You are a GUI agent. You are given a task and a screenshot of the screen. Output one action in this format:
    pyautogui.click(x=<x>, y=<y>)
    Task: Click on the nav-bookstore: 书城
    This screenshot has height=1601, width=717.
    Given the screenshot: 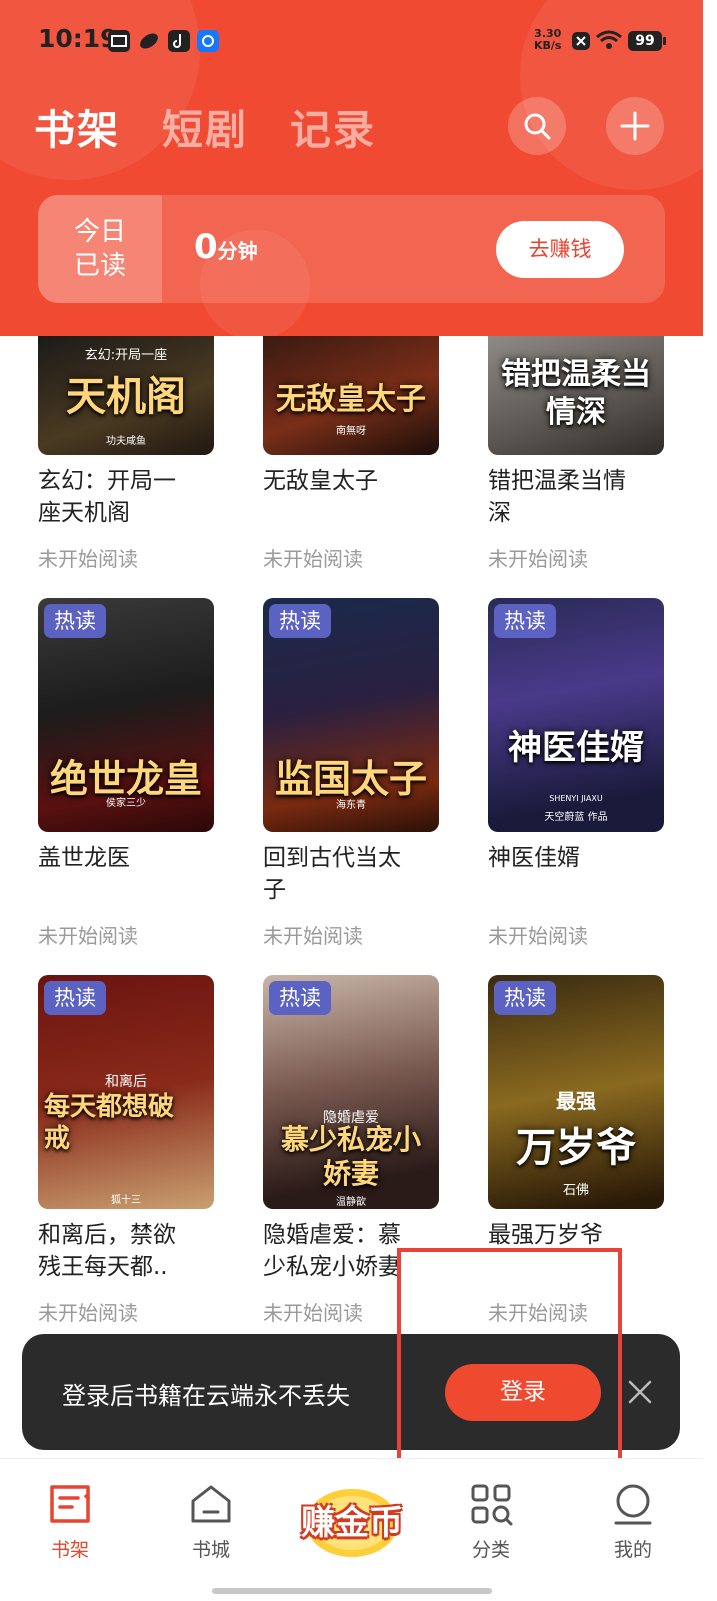 What is the action you would take?
    pyautogui.click(x=211, y=1510)
    